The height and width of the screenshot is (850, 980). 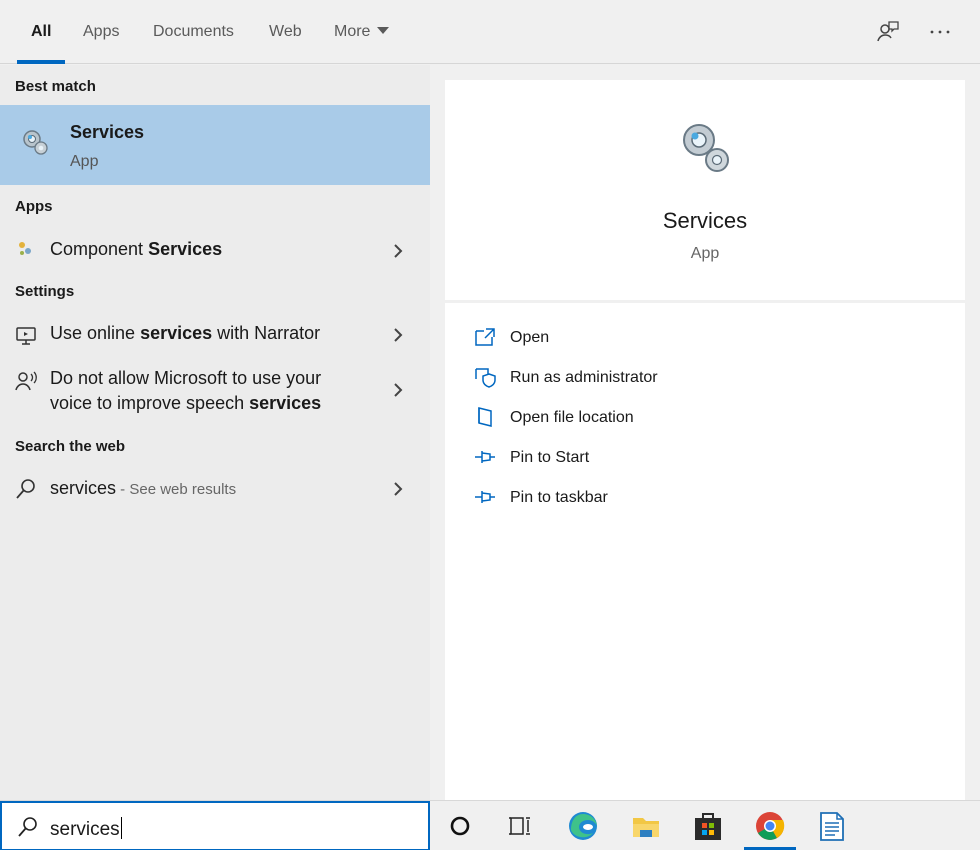 I want to click on preview-card: Services App, so click(x=705, y=190).